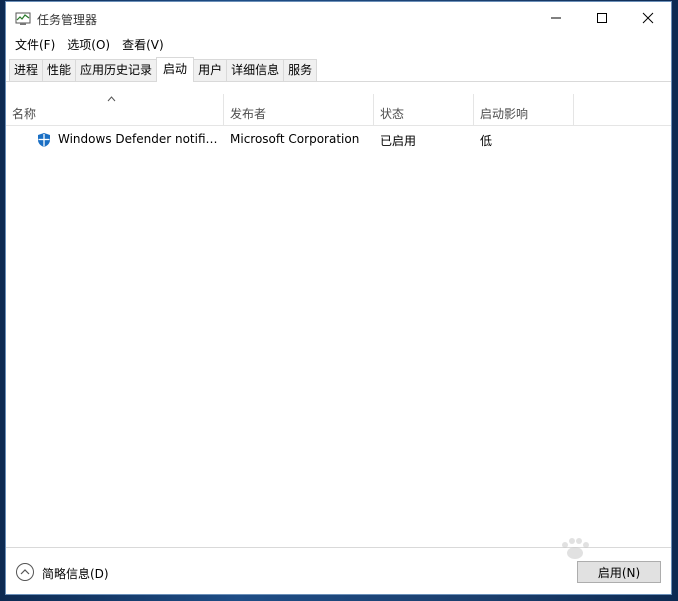 The image size is (678, 601). What do you see at coordinates (338, 45) in the screenshot?
I see `menu-bar: 文件(F) 选项(O) 查看(V)` at bounding box center [338, 45].